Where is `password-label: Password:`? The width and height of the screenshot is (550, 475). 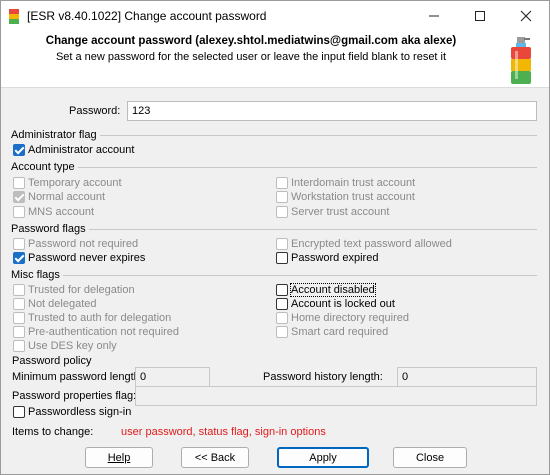 password-label: Password: is located at coordinates (95, 111).